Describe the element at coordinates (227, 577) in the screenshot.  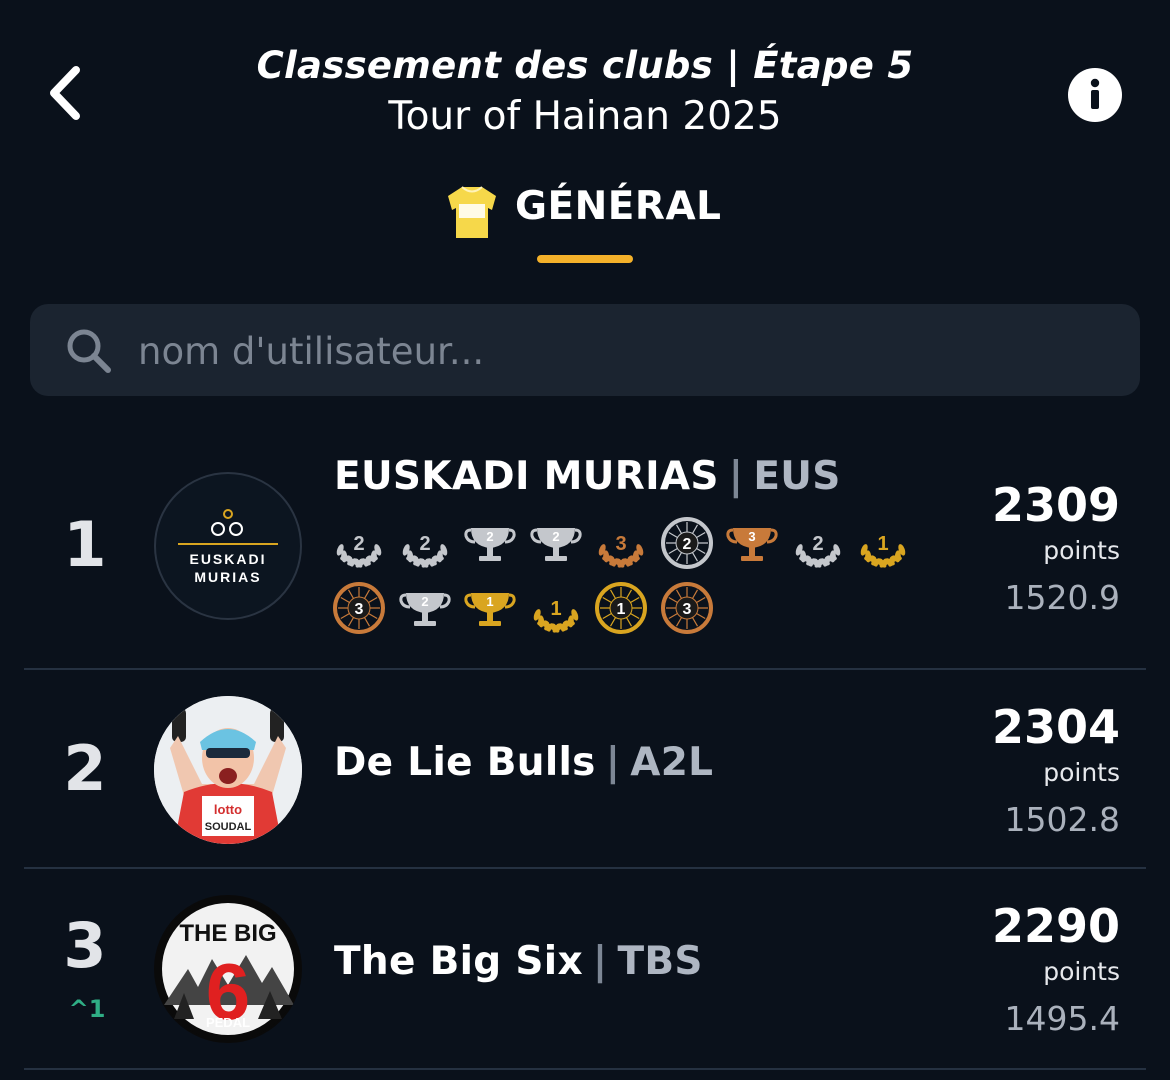
I see `logo-text-line2: MURIAS` at that location.